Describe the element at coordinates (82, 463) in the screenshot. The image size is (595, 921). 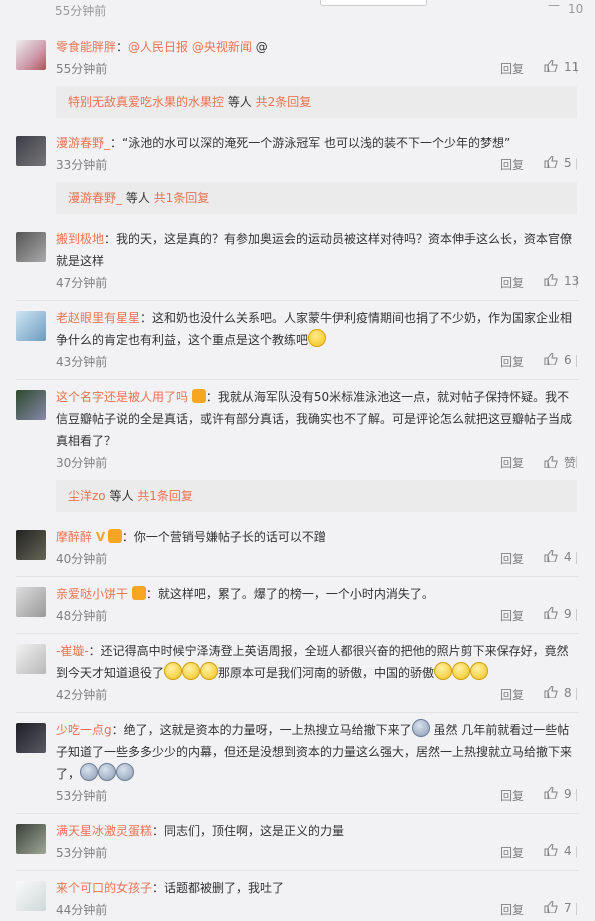
I see `comment-time: 30分钟前` at that location.